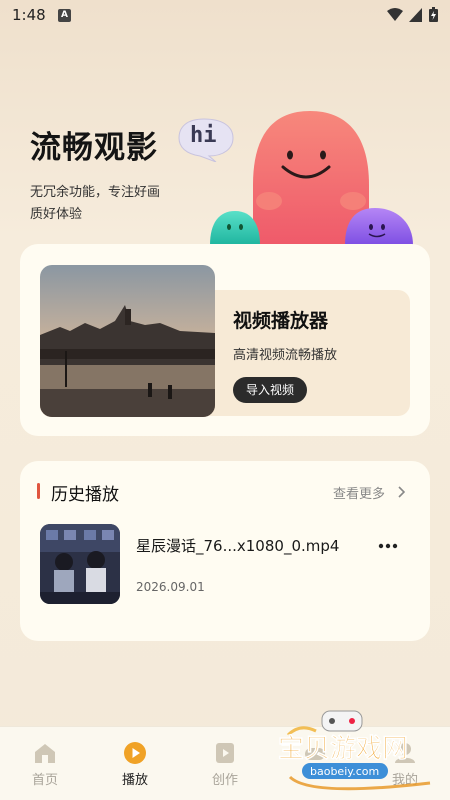 Image resolution: width=450 pixels, height=800 pixels. What do you see at coordinates (343, 748) in the screenshot?
I see `svg-text: 宝贝游戏网` at bounding box center [343, 748].